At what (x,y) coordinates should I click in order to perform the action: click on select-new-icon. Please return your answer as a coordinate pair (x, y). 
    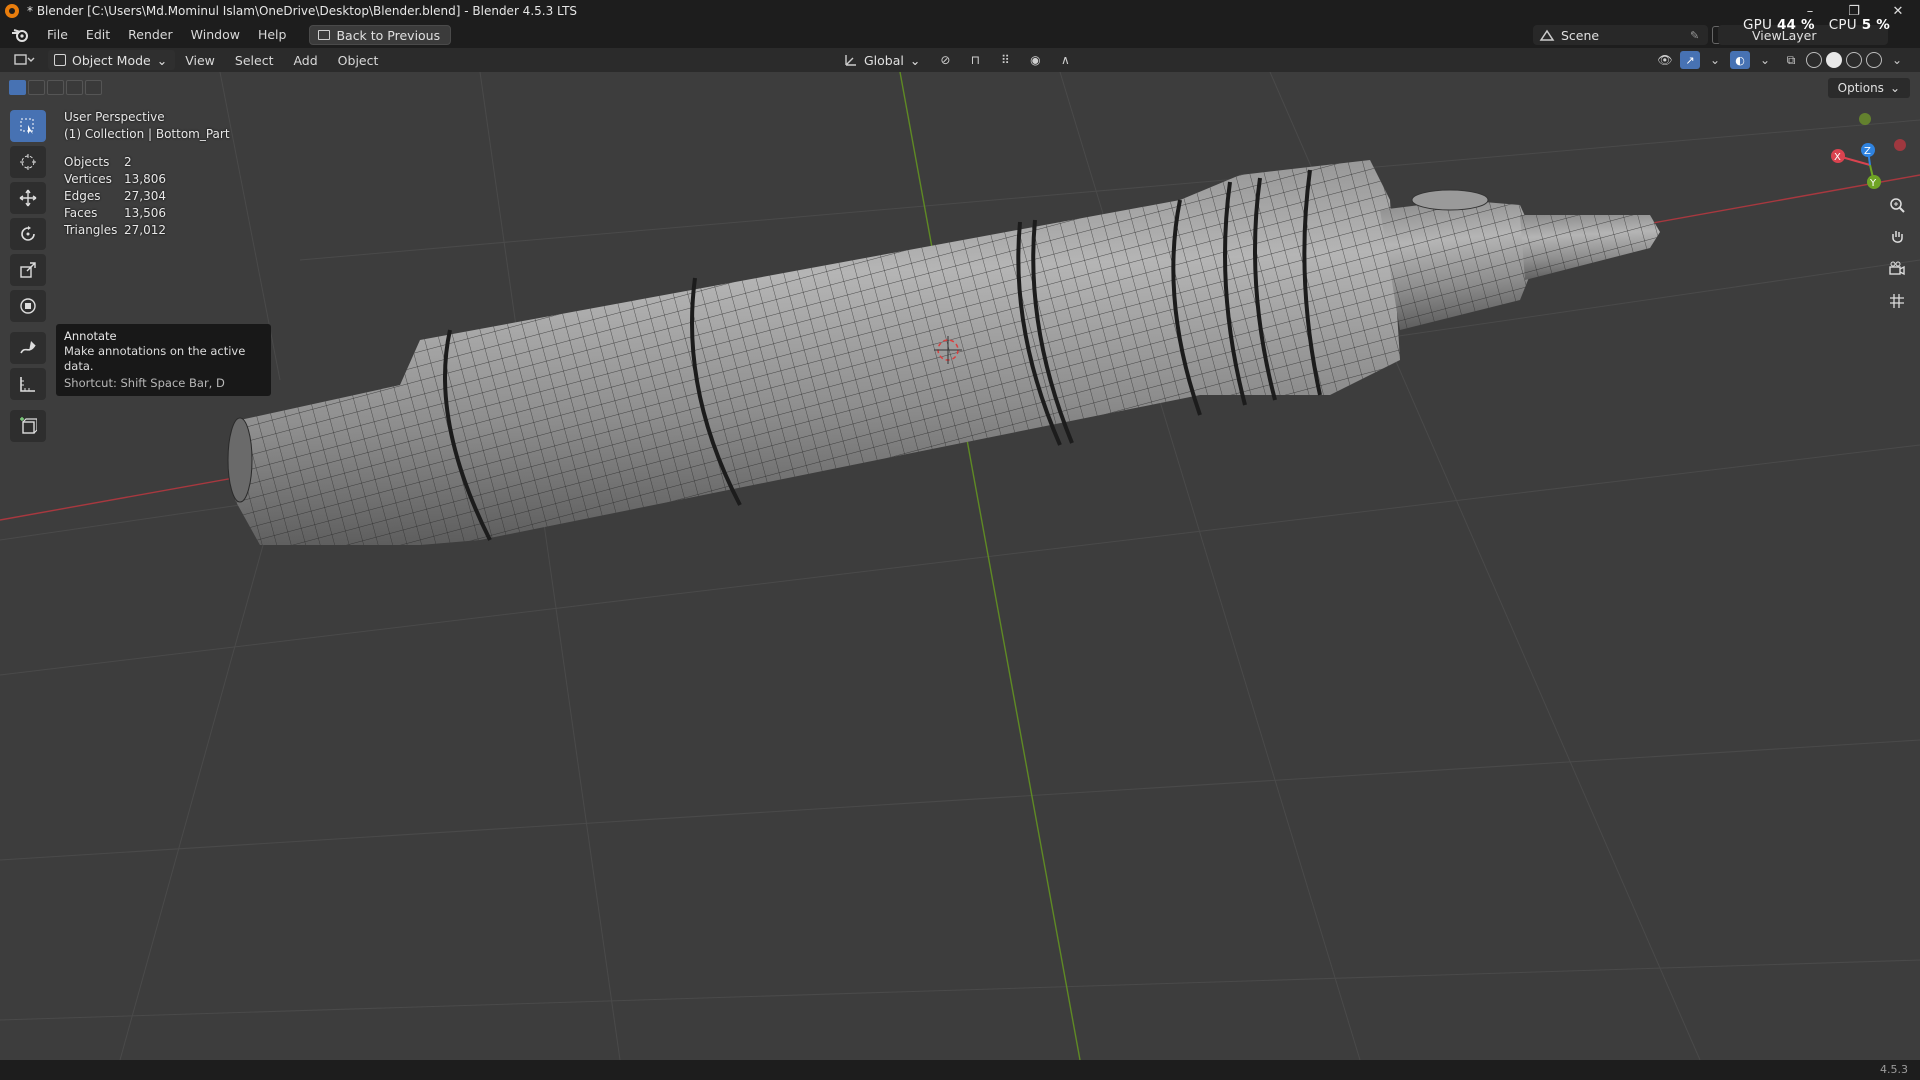
    Looking at the image, I should click on (17, 87).